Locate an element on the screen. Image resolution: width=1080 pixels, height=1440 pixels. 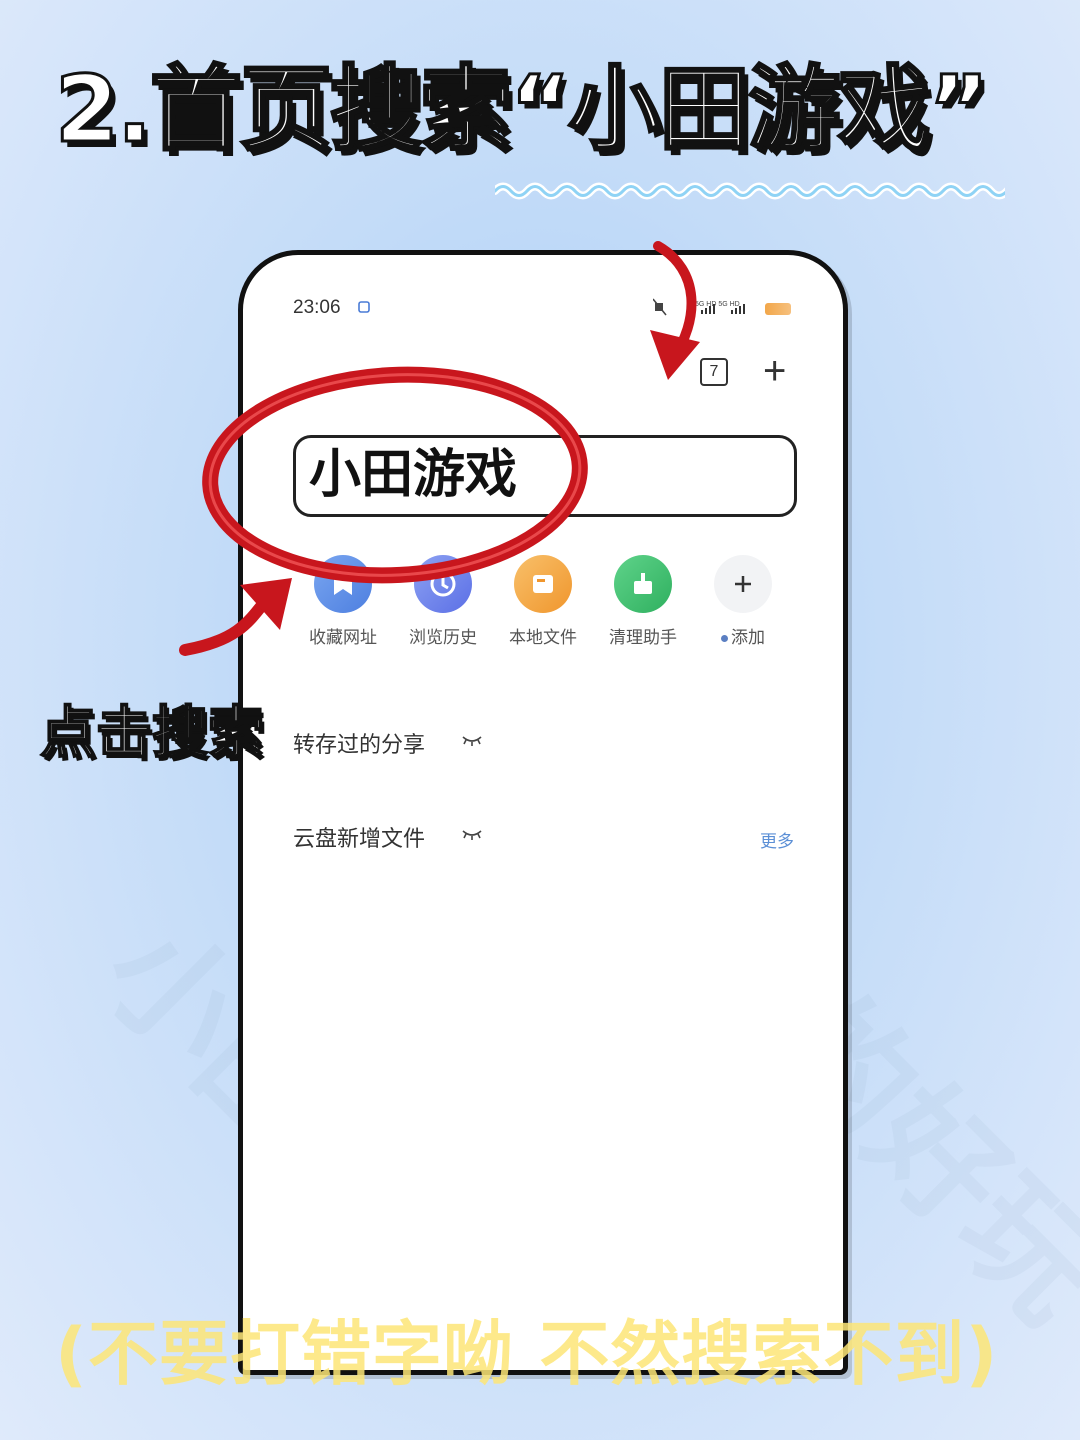
shortcut-label: 收藏网址 is located at coordinates (343, 638).